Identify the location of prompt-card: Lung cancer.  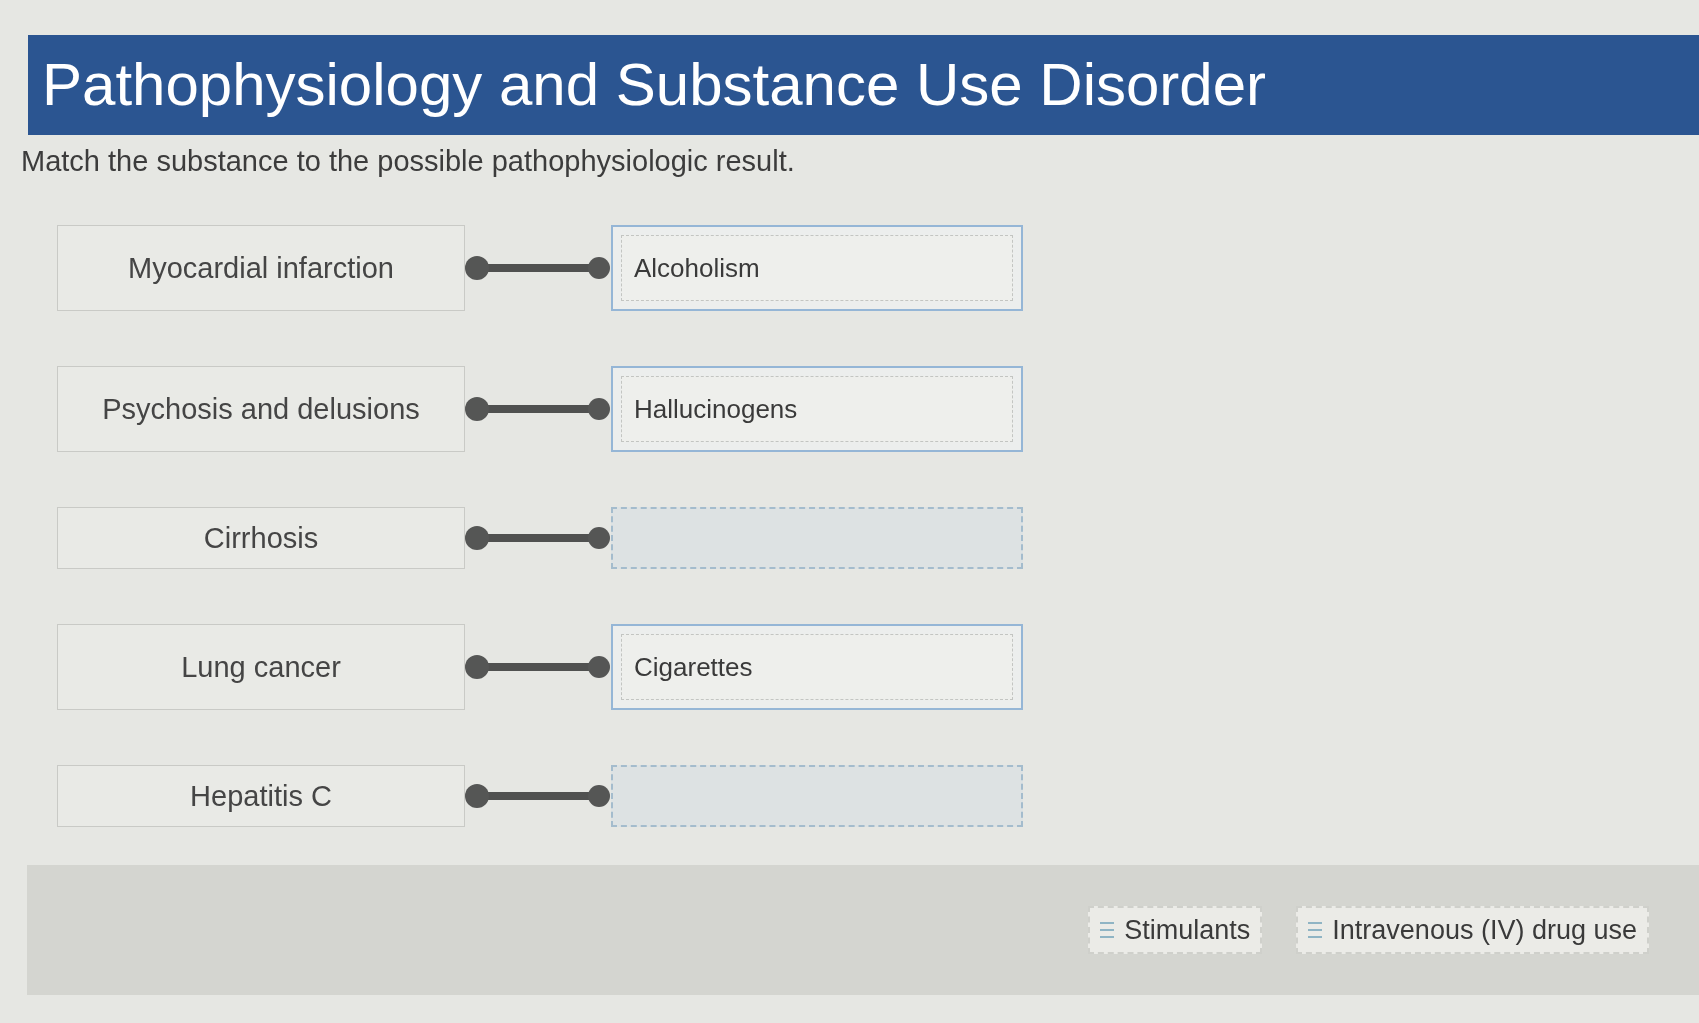
(261, 667).